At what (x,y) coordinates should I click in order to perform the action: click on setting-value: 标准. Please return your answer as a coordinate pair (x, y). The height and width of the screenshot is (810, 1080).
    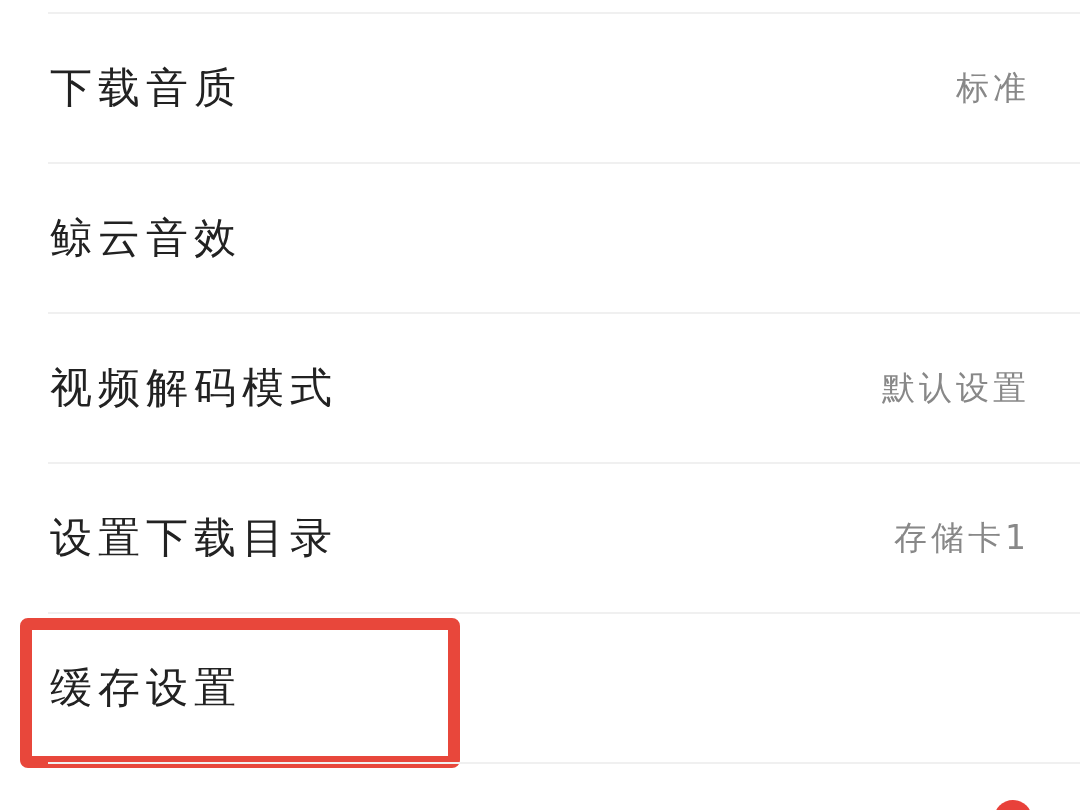
    Looking at the image, I should click on (993, 87).